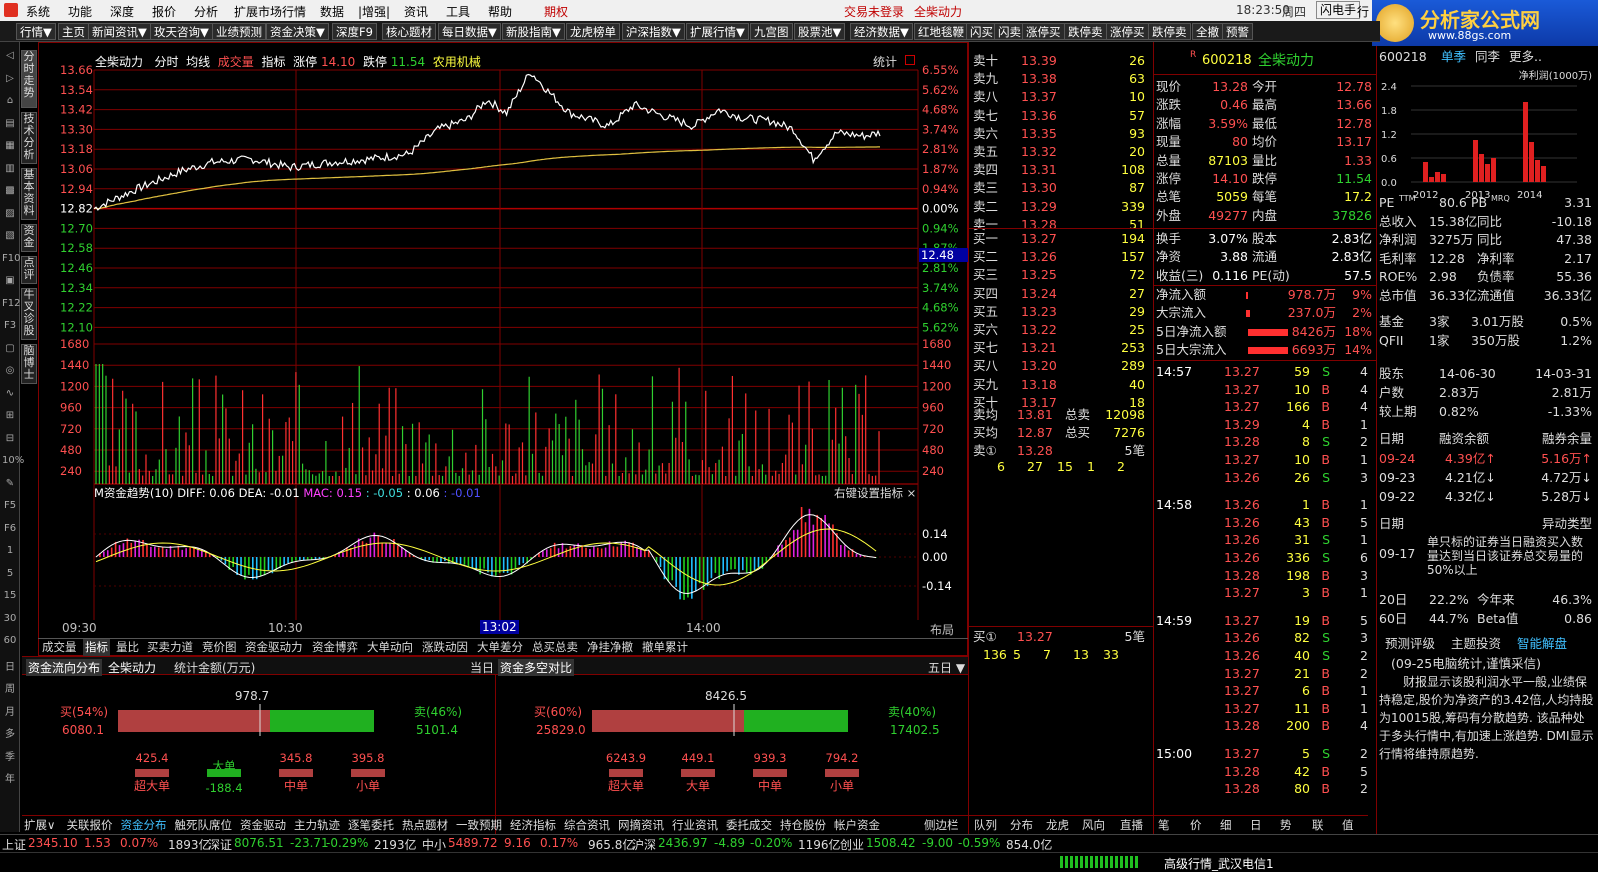  I want to click on tool-icon: ⌂, so click(10, 100).